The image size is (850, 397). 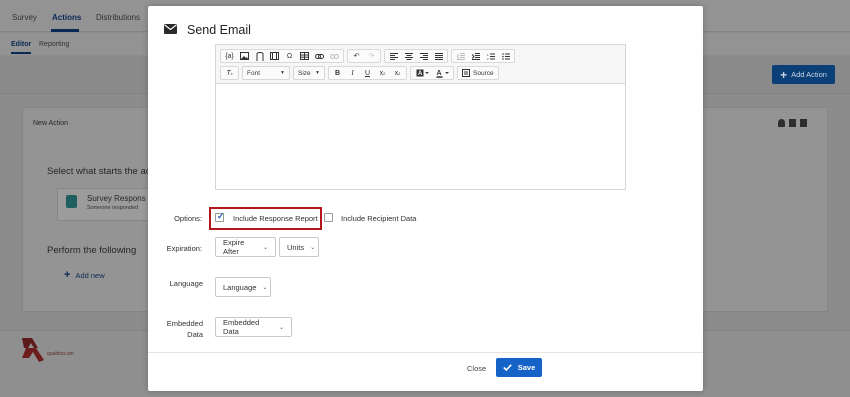 I want to click on source-button: Source, so click(x=478, y=73).